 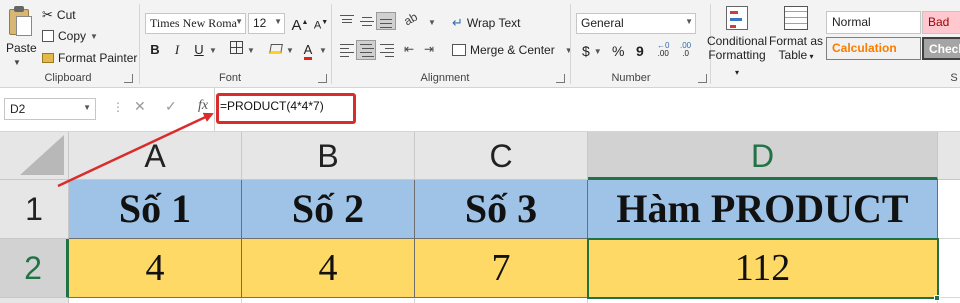 What do you see at coordinates (410, 19) in the screenshot?
I see `orientation-button: ab` at bounding box center [410, 19].